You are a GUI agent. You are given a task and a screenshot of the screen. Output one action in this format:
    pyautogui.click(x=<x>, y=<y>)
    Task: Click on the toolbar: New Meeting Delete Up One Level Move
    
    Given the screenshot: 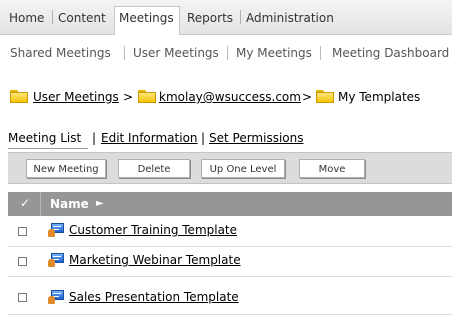 What is the action you would take?
    pyautogui.click(x=230, y=168)
    